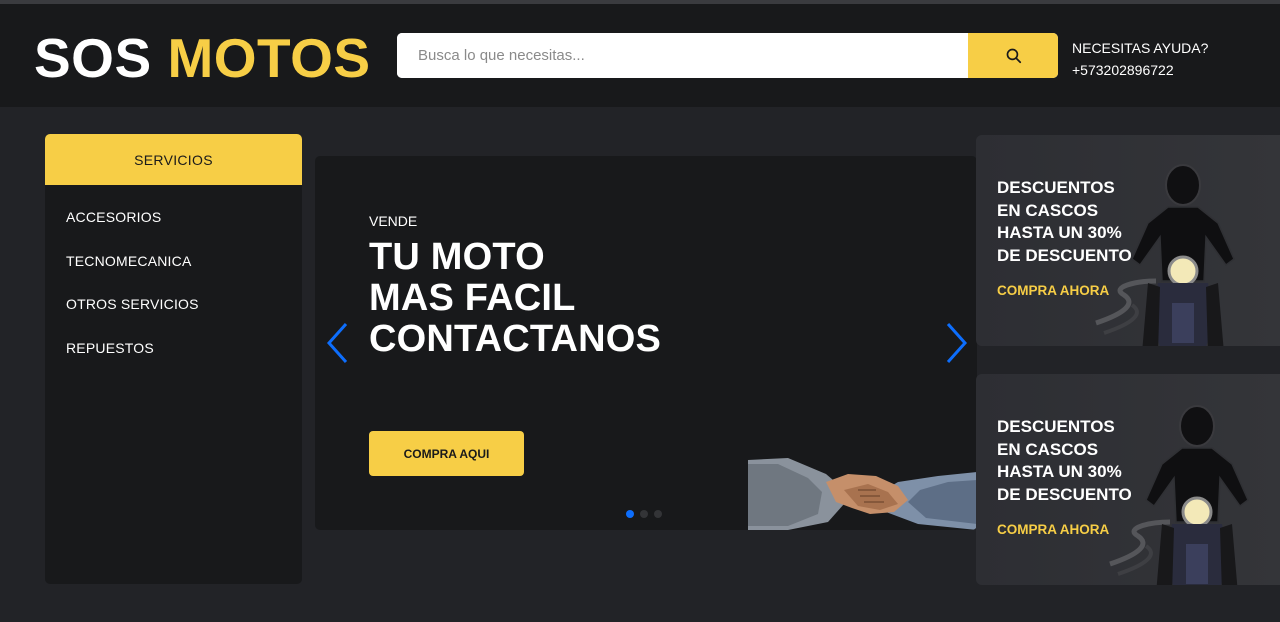 Image resolution: width=1280 pixels, height=622 pixels. What do you see at coordinates (173, 316) in the screenshot?
I see `sidebar-item-otros-servicios: OTROS SERVICIOS` at bounding box center [173, 316].